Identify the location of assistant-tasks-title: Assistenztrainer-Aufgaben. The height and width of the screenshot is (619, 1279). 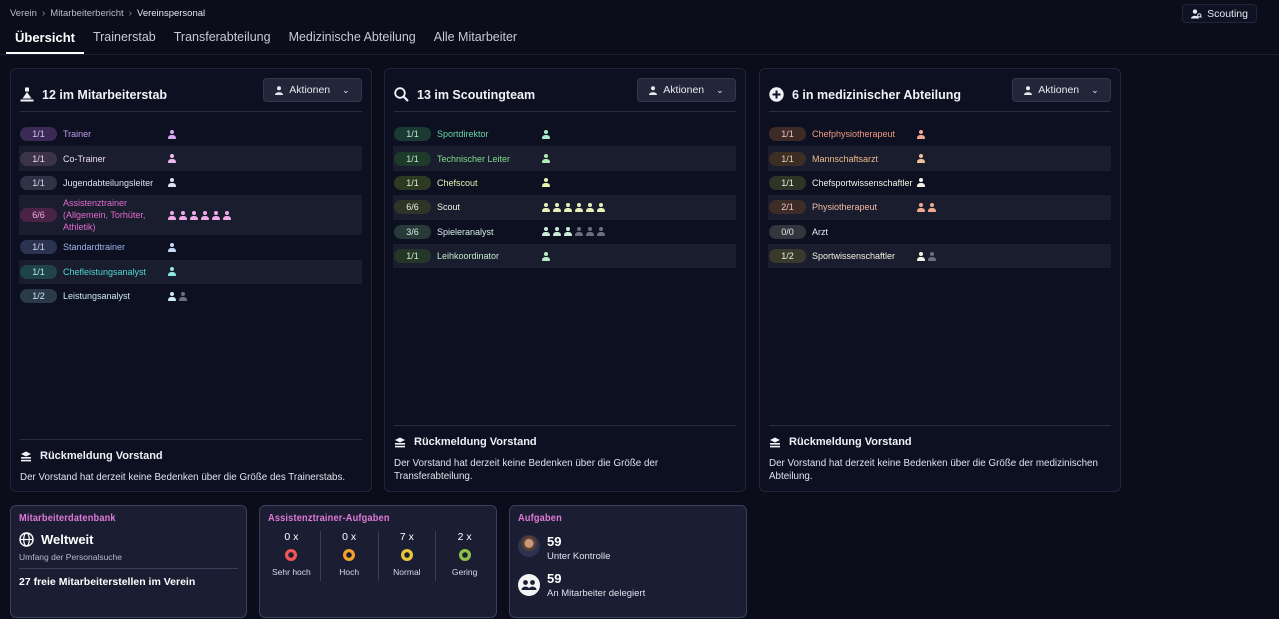
(329, 518).